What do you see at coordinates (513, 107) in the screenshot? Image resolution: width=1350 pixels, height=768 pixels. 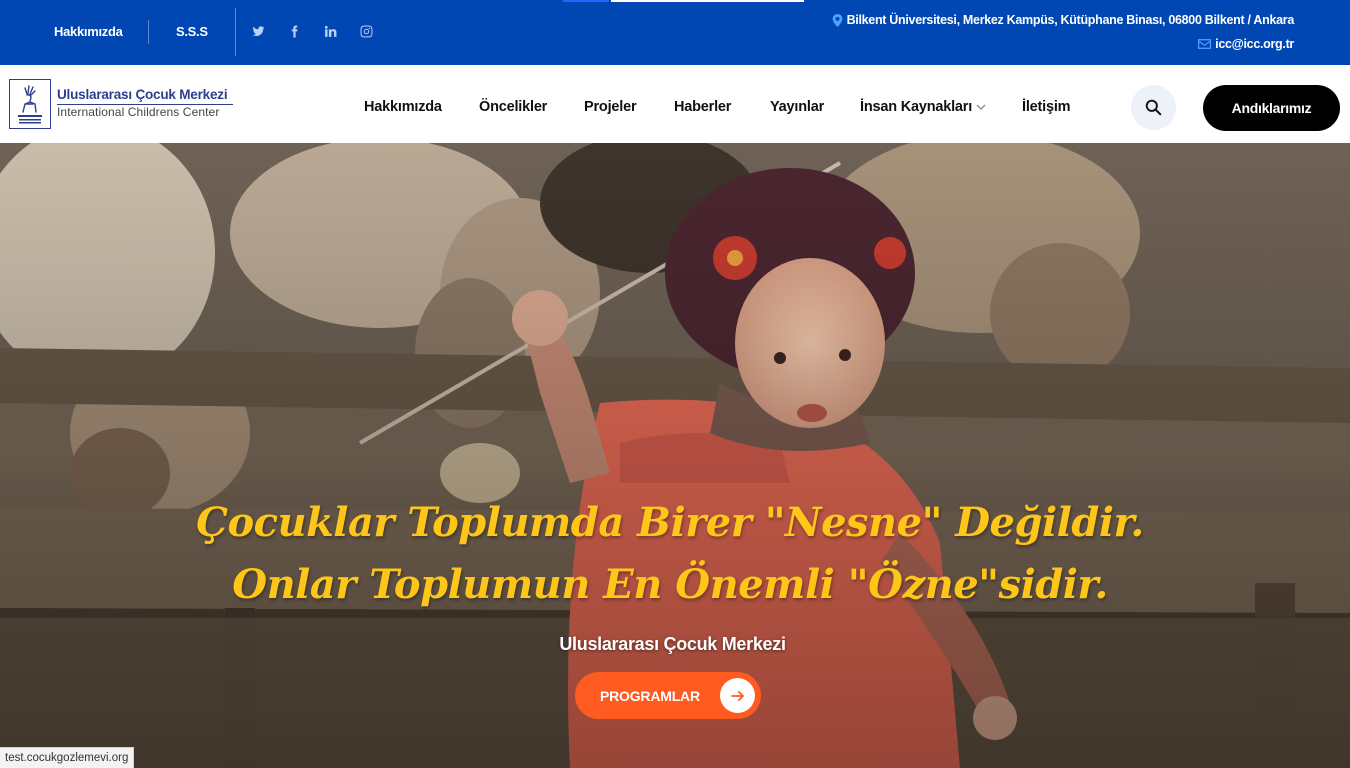 I see `nav-item-priorities: Öncelikler` at bounding box center [513, 107].